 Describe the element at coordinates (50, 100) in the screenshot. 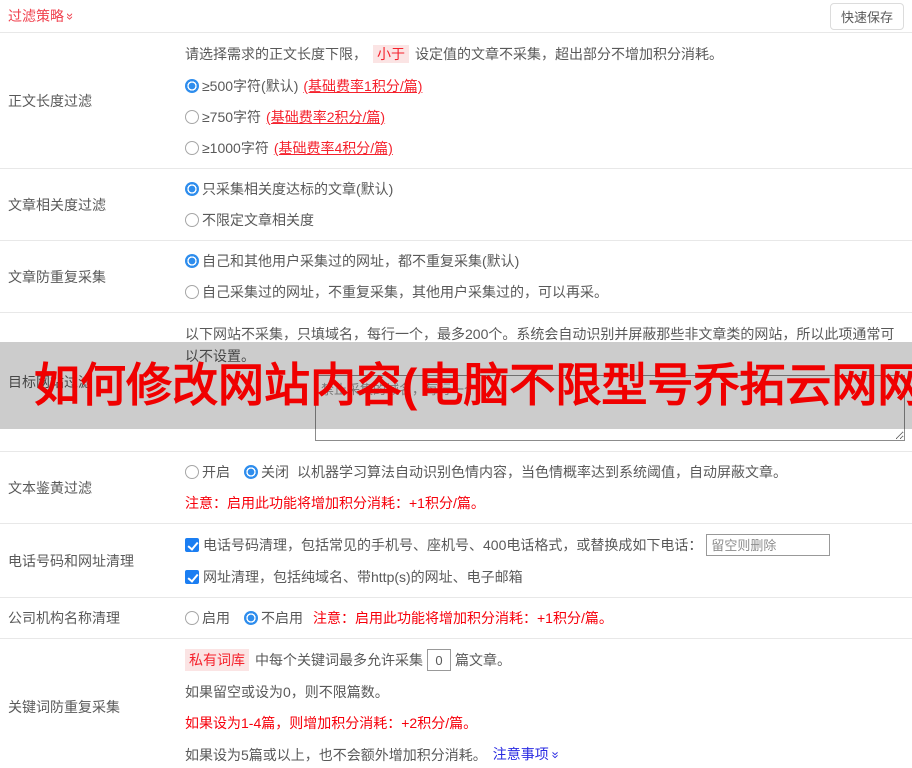

I see `row-label-content-length: 正文长度过滤` at that location.